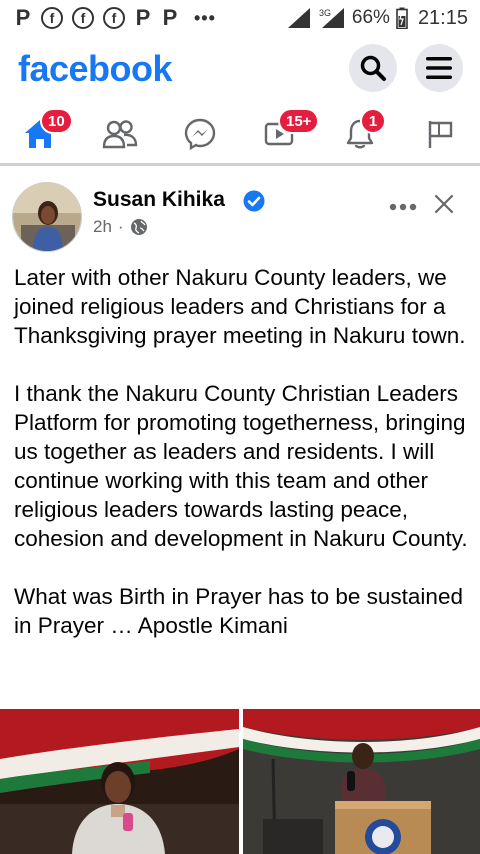 The width and height of the screenshot is (480, 854). I want to click on notification-icons: P f f f P P •••, so click(115, 18).